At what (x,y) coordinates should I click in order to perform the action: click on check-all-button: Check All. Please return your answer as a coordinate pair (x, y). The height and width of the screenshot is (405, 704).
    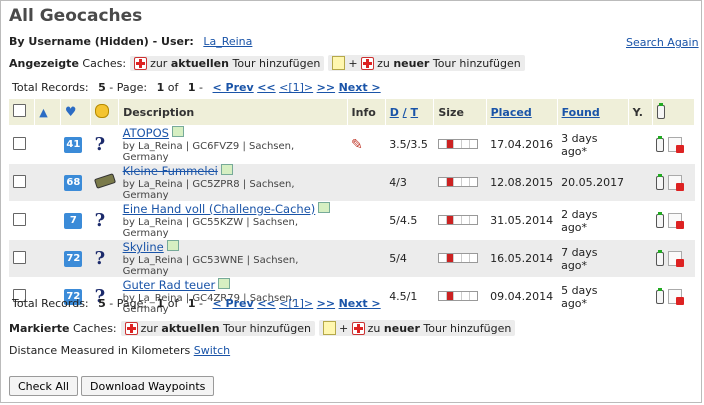
    Looking at the image, I should click on (43, 386).